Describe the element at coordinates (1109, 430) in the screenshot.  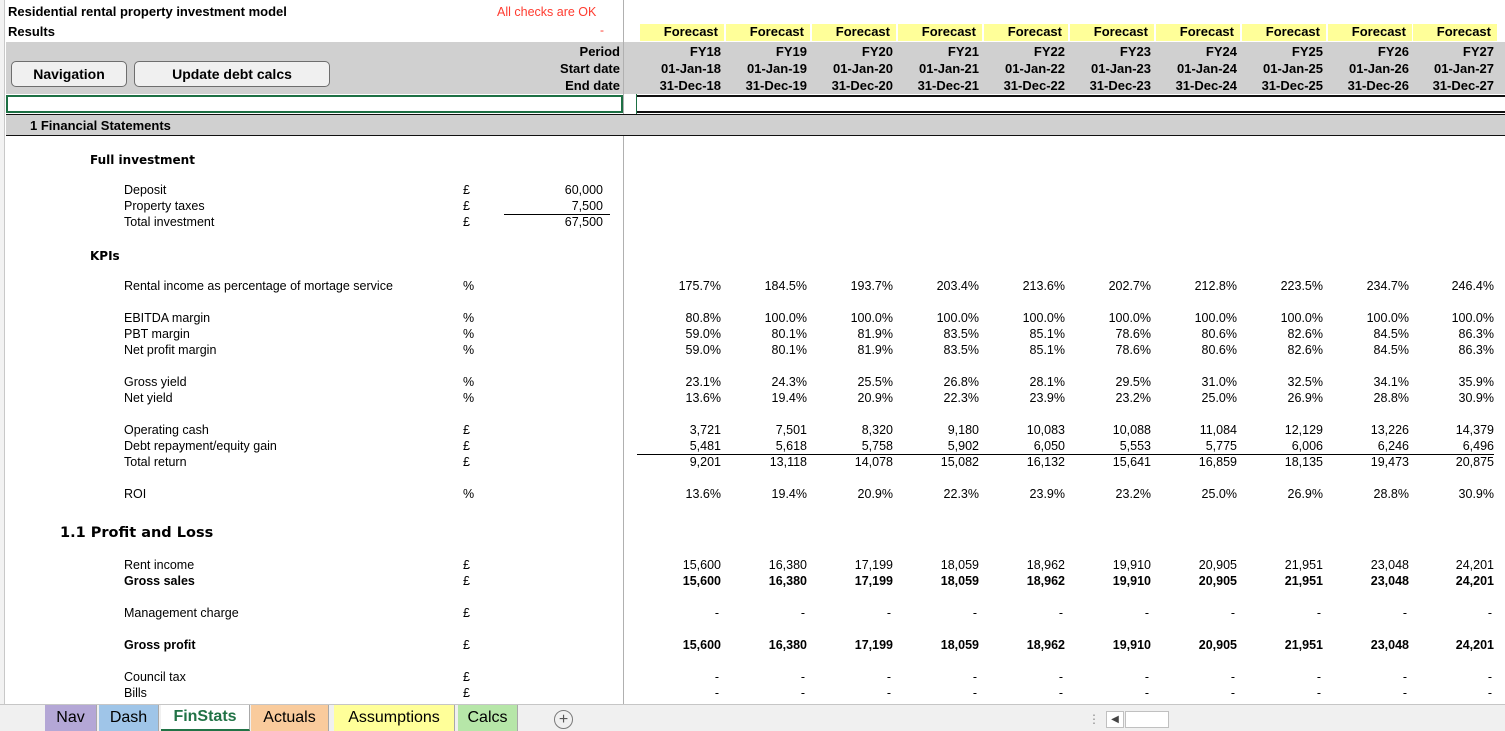
I see `value-cell: 10,088` at that location.